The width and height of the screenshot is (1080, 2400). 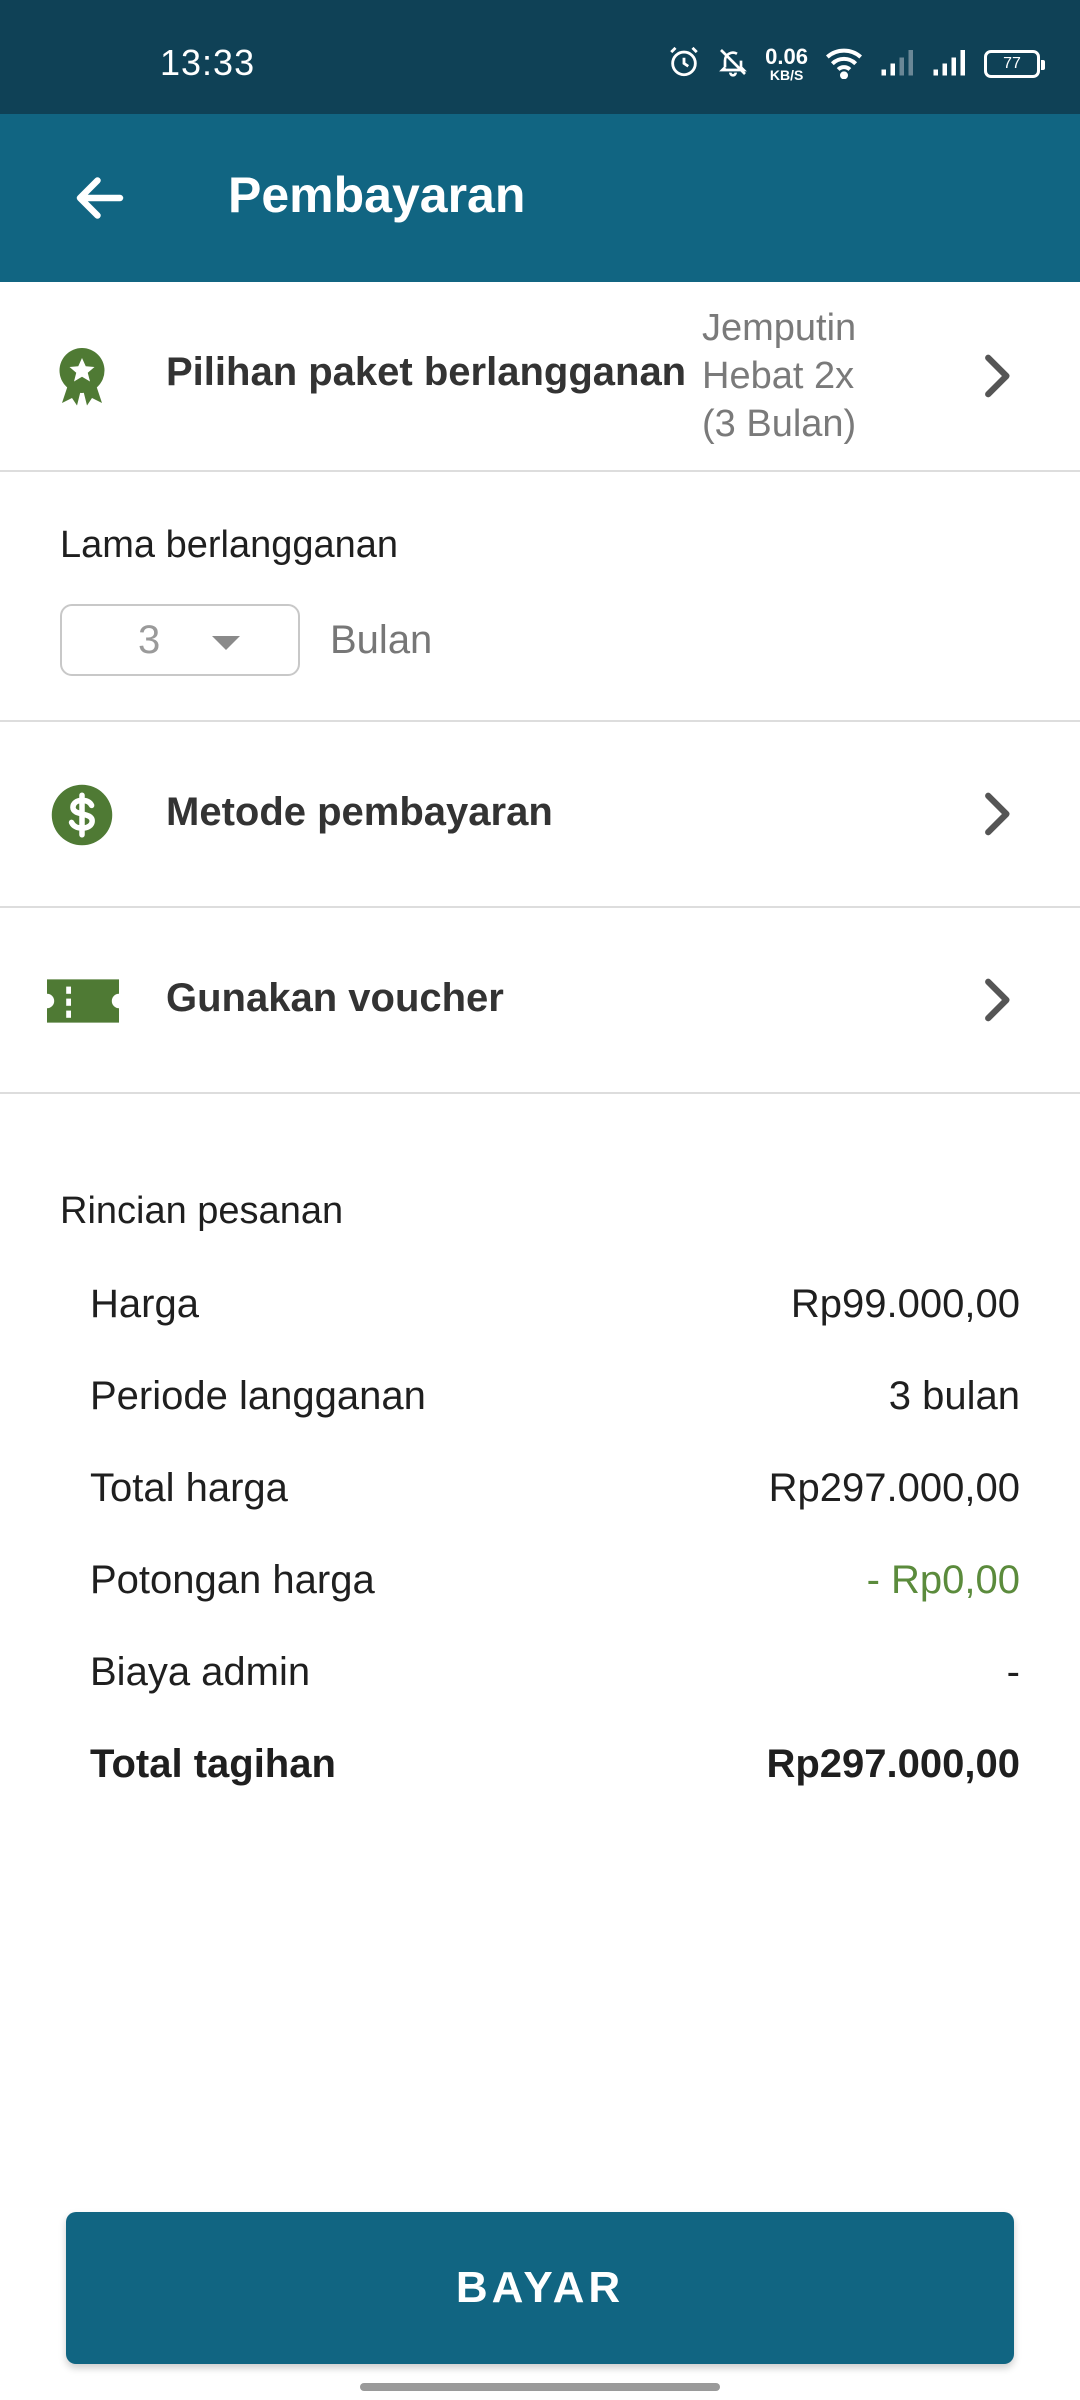 I want to click on summary-label: Periode langganan, so click(x=258, y=1396).